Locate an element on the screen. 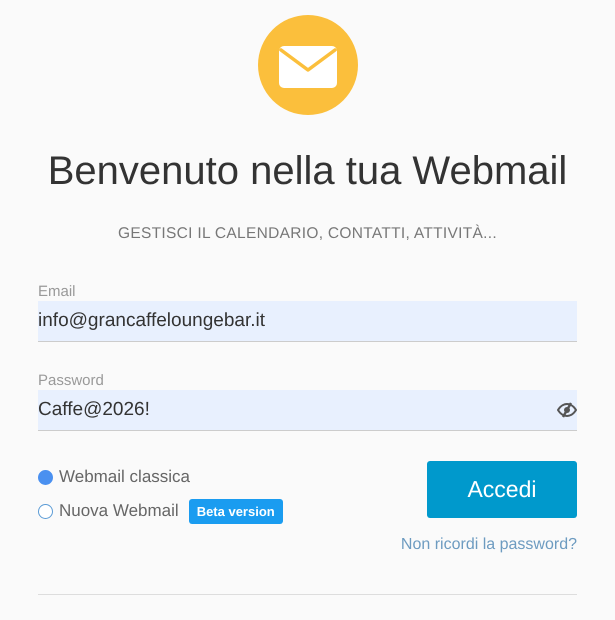  login-button: Accedi is located at coordinates (502, 489).